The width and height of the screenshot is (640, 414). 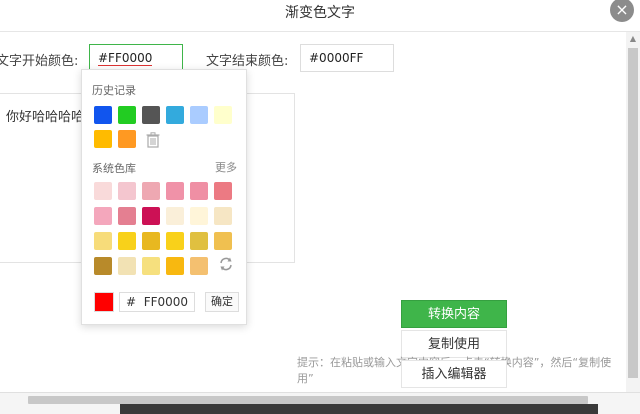 What do you see at coordinates (226, 264) in the screenshot?
I see `refresh-icon` at bounding box center [226, 264].